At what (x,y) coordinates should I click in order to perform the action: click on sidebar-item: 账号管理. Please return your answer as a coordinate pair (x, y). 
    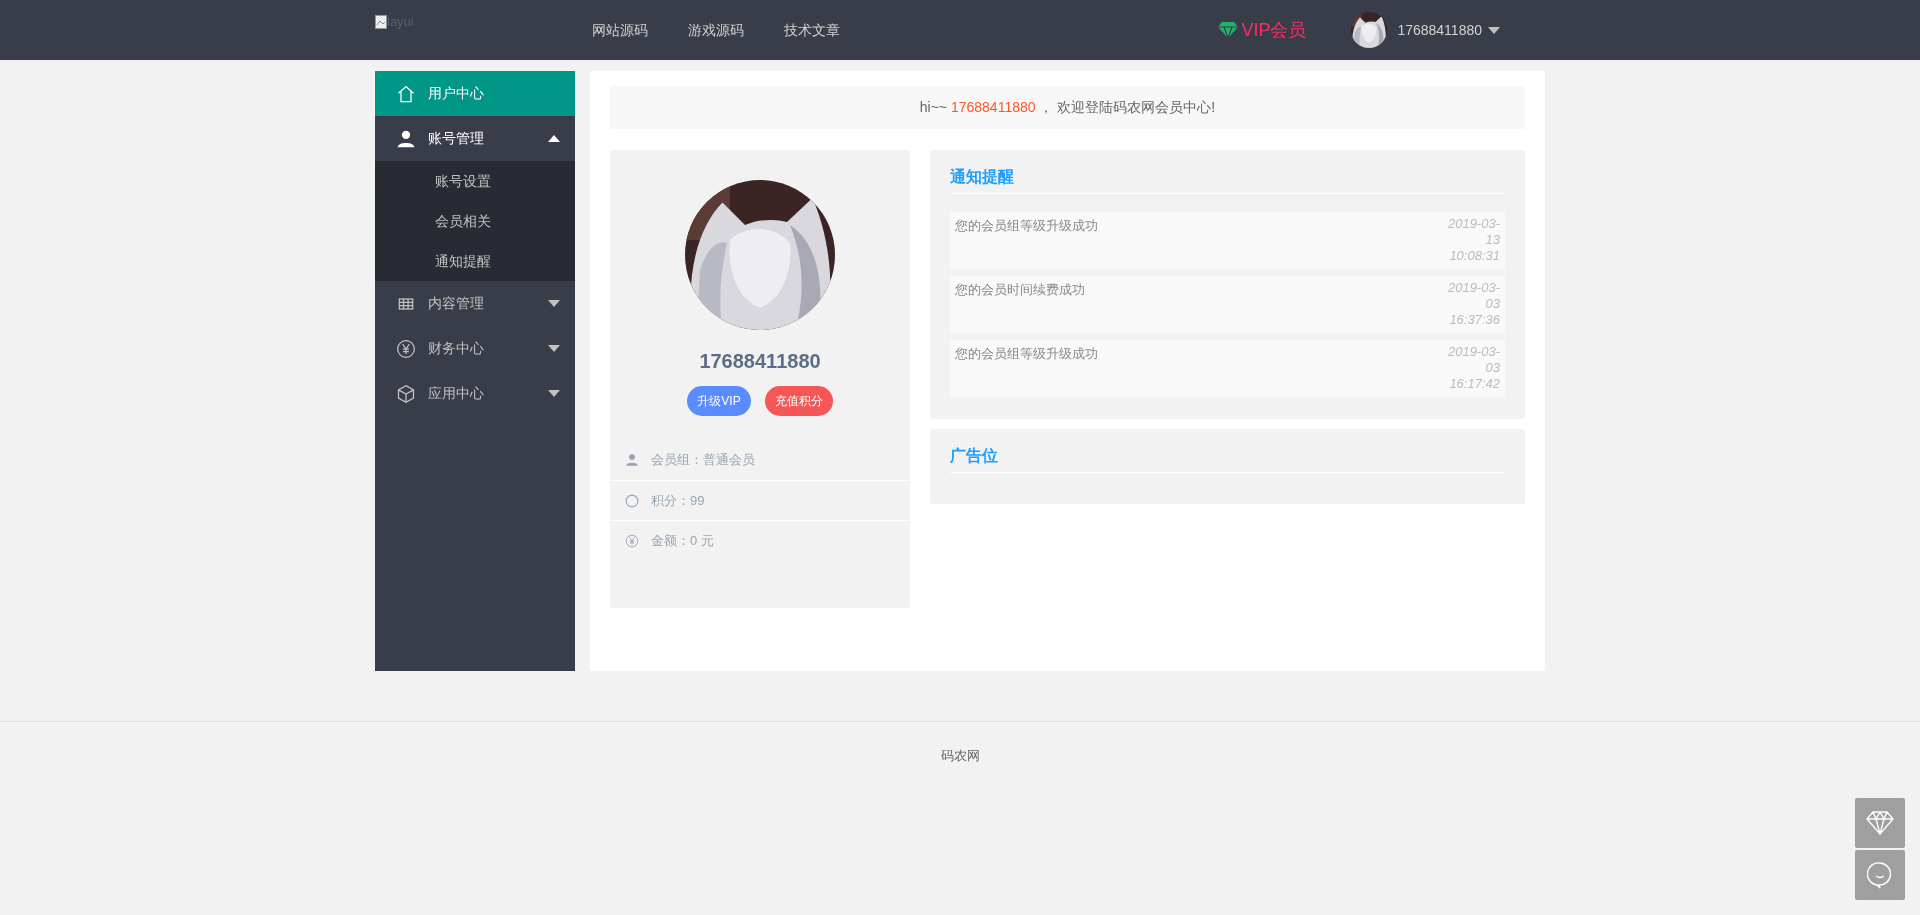
    Looking at the image, I should click on (475, 138).